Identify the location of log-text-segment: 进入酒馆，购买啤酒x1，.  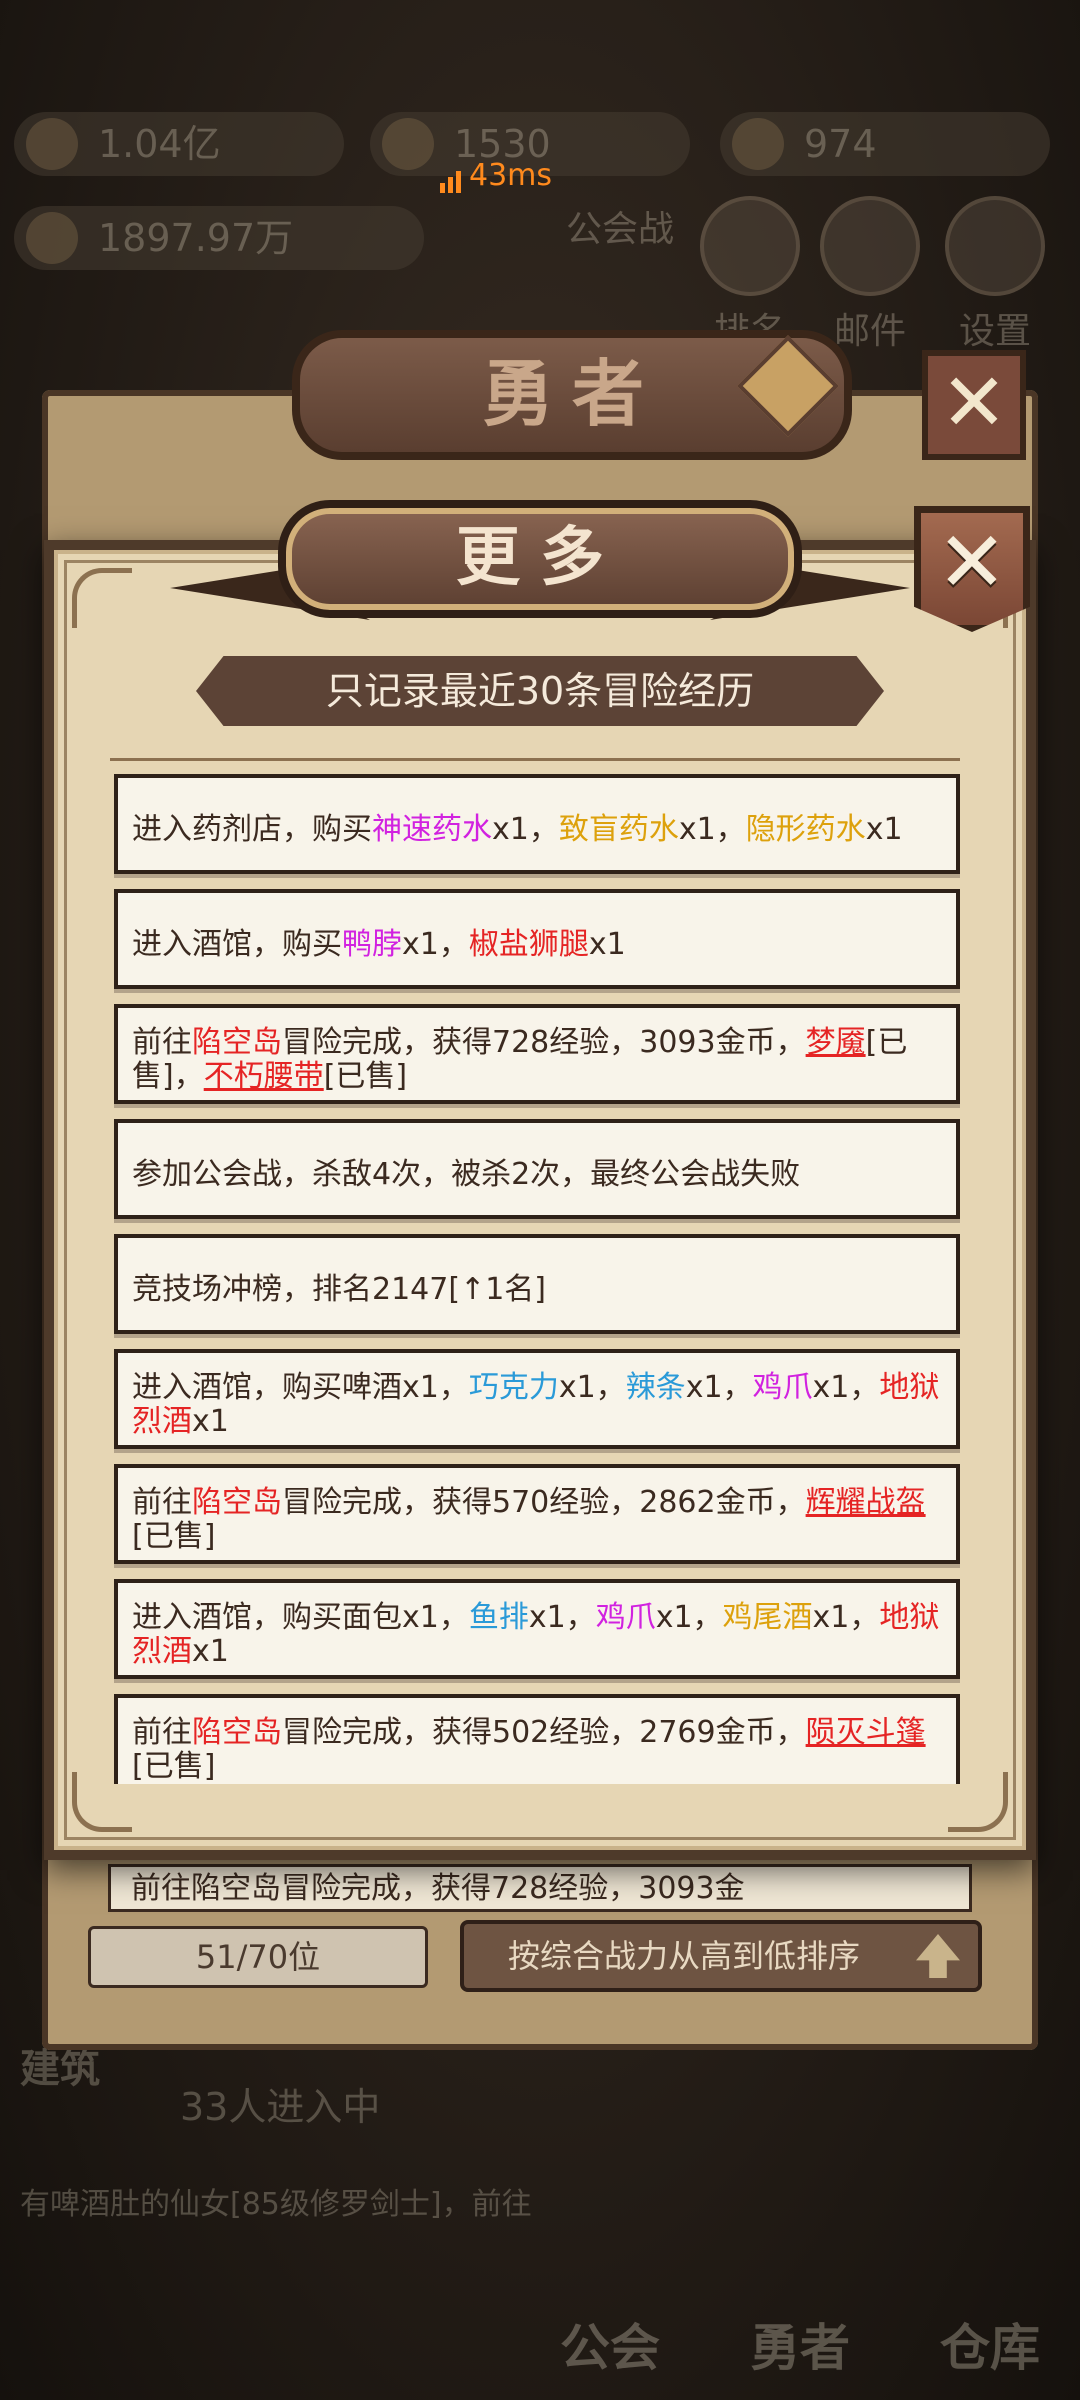
(300, 1387).